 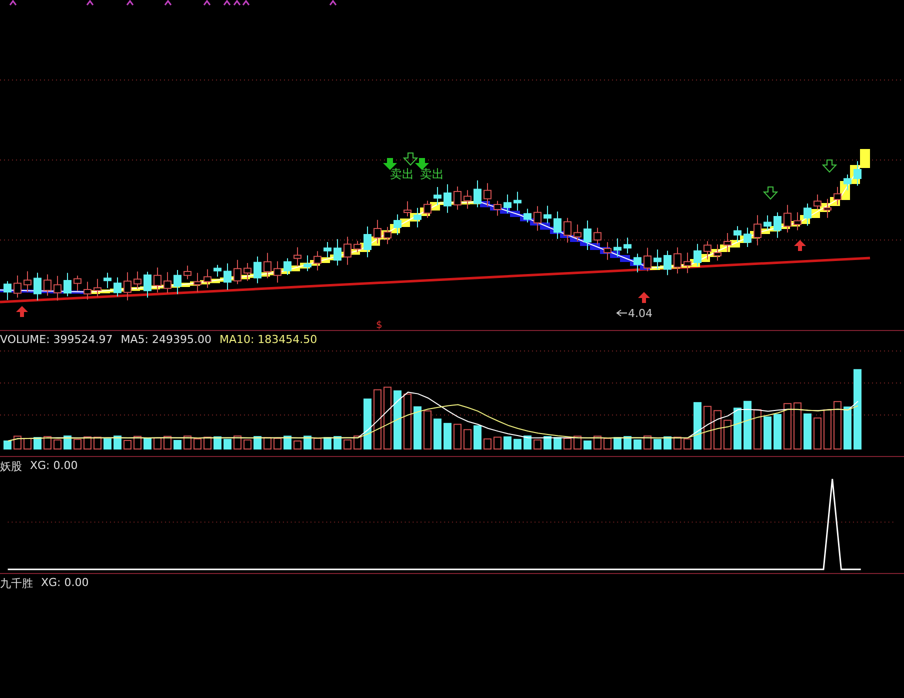 What do you see at coordinates (379, 325) in the screenshot?
I see `signal-marker: $` at bounding box center [379, 325].